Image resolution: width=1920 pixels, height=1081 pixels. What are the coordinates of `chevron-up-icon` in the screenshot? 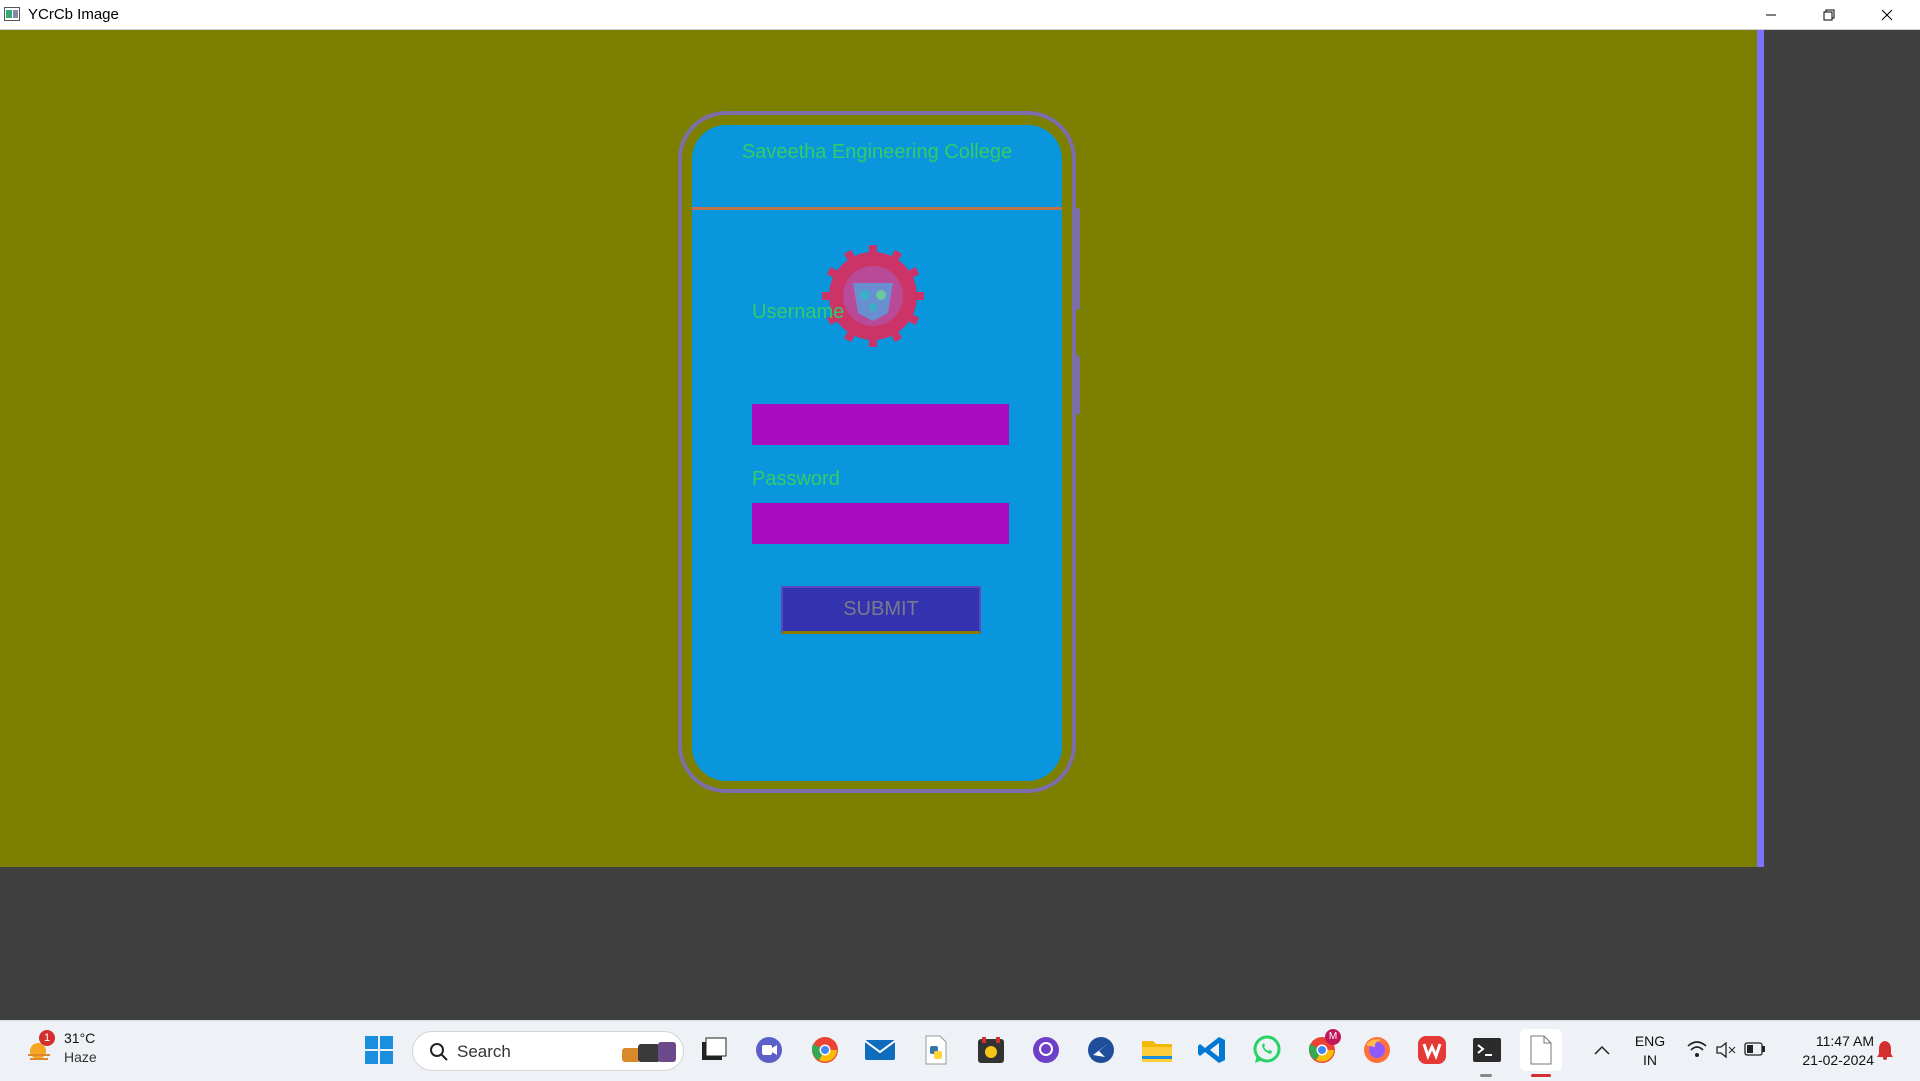 It's located at (1602, 1050).